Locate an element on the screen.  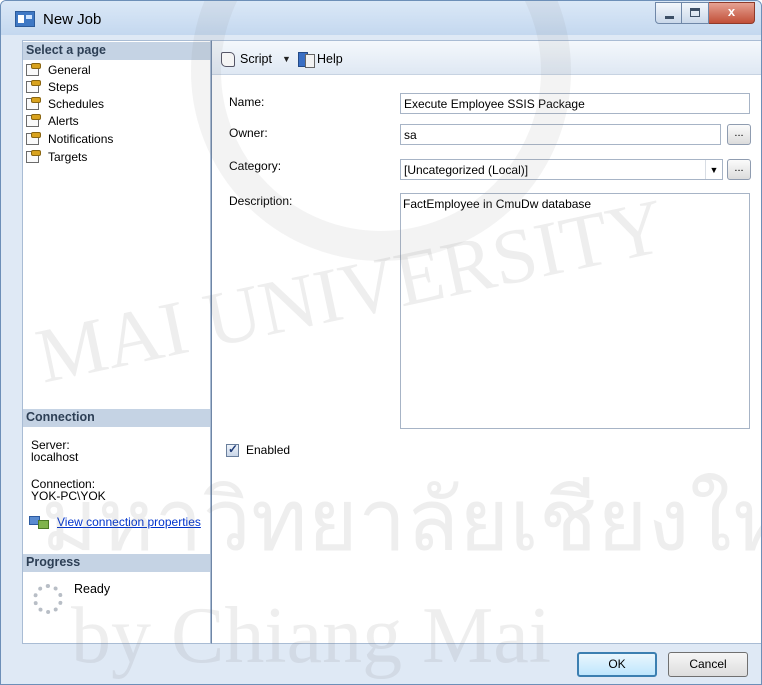
help-label: Help is located at coordinates (330, 59).